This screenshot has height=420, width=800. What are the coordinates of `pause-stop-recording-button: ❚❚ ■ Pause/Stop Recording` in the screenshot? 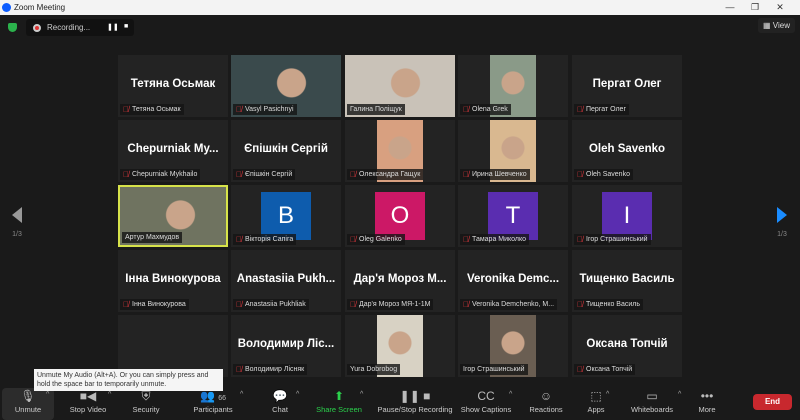 It's located at (415, 404).